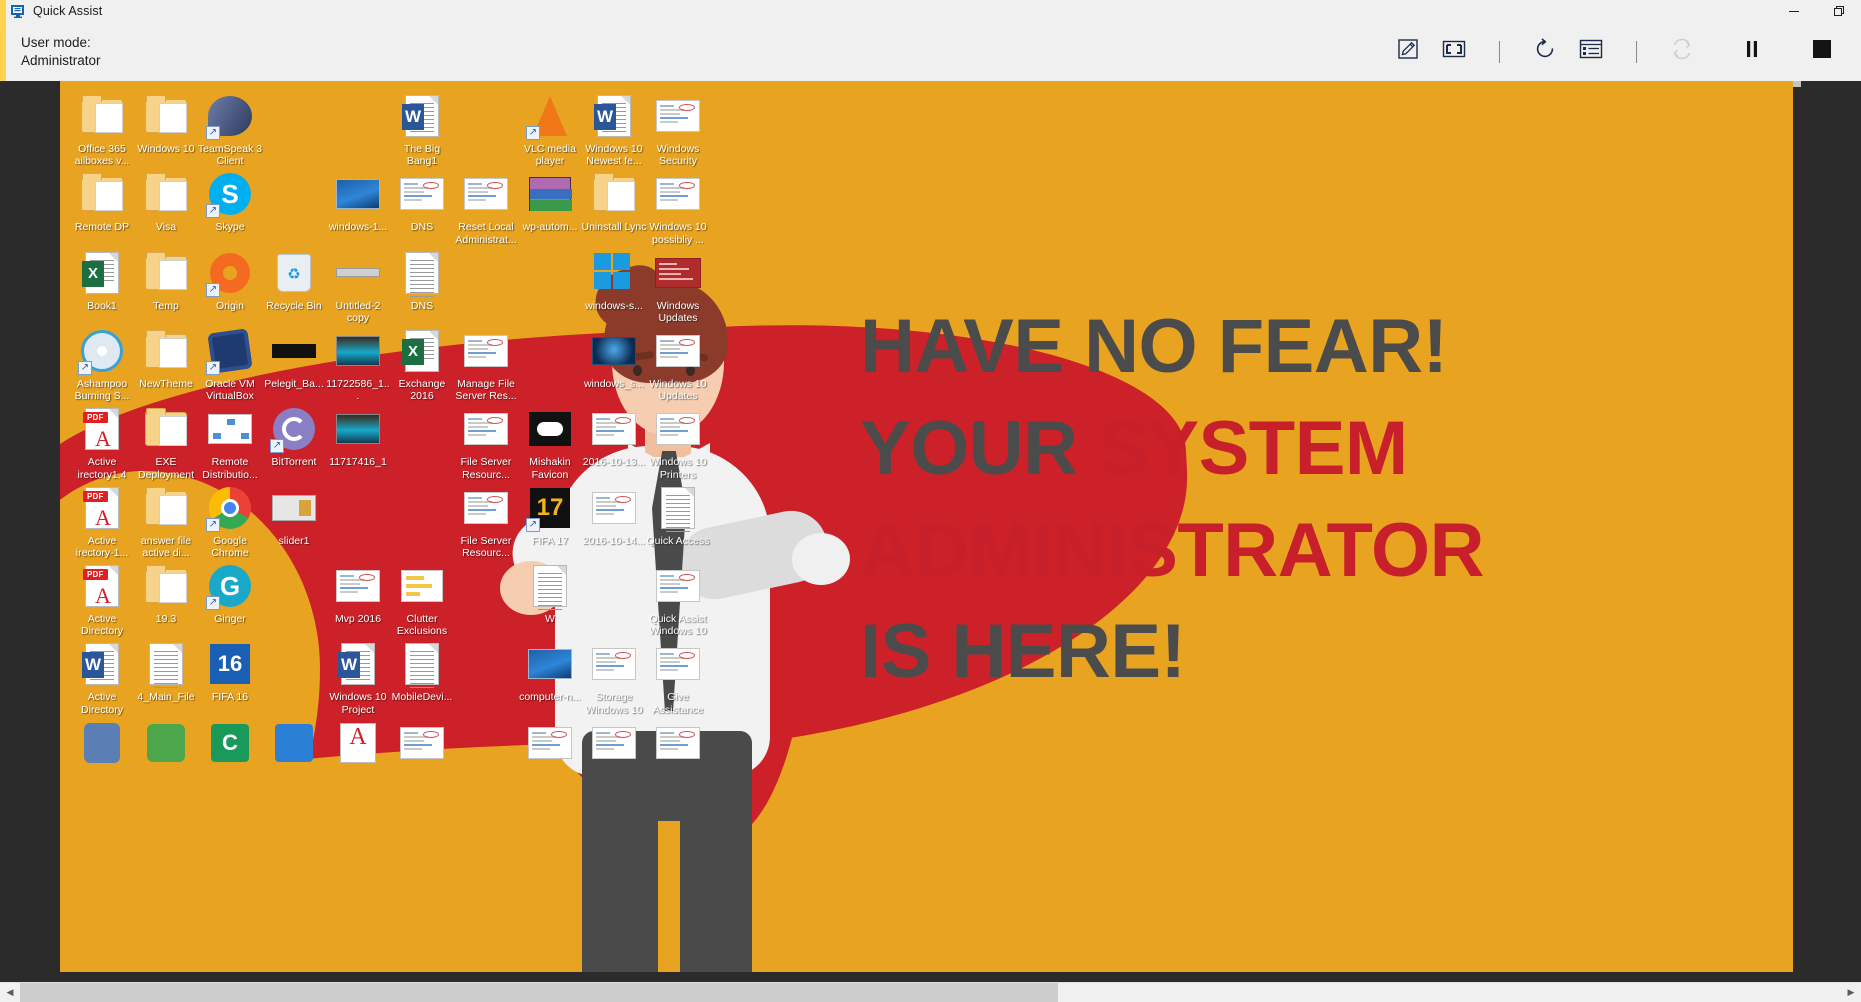  I want to click on desktop-icon: slider1, so click(294, 520).